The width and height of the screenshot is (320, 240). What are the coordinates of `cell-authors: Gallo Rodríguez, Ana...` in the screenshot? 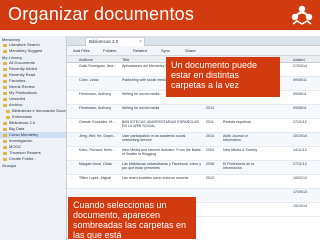 It's located at (98, 66).